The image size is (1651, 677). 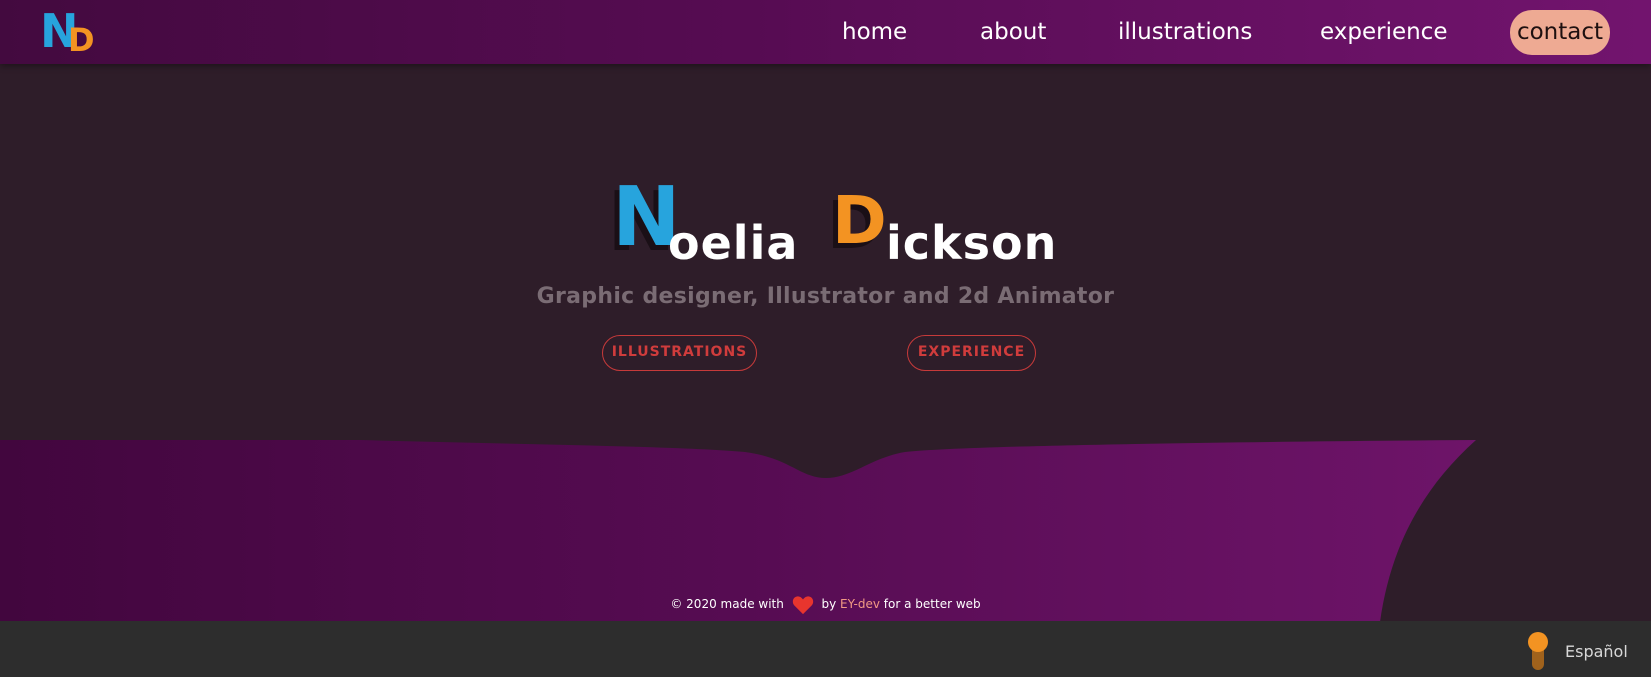 I want to click on footer-brand-link: EY-dev, so click(x=860, y=604).